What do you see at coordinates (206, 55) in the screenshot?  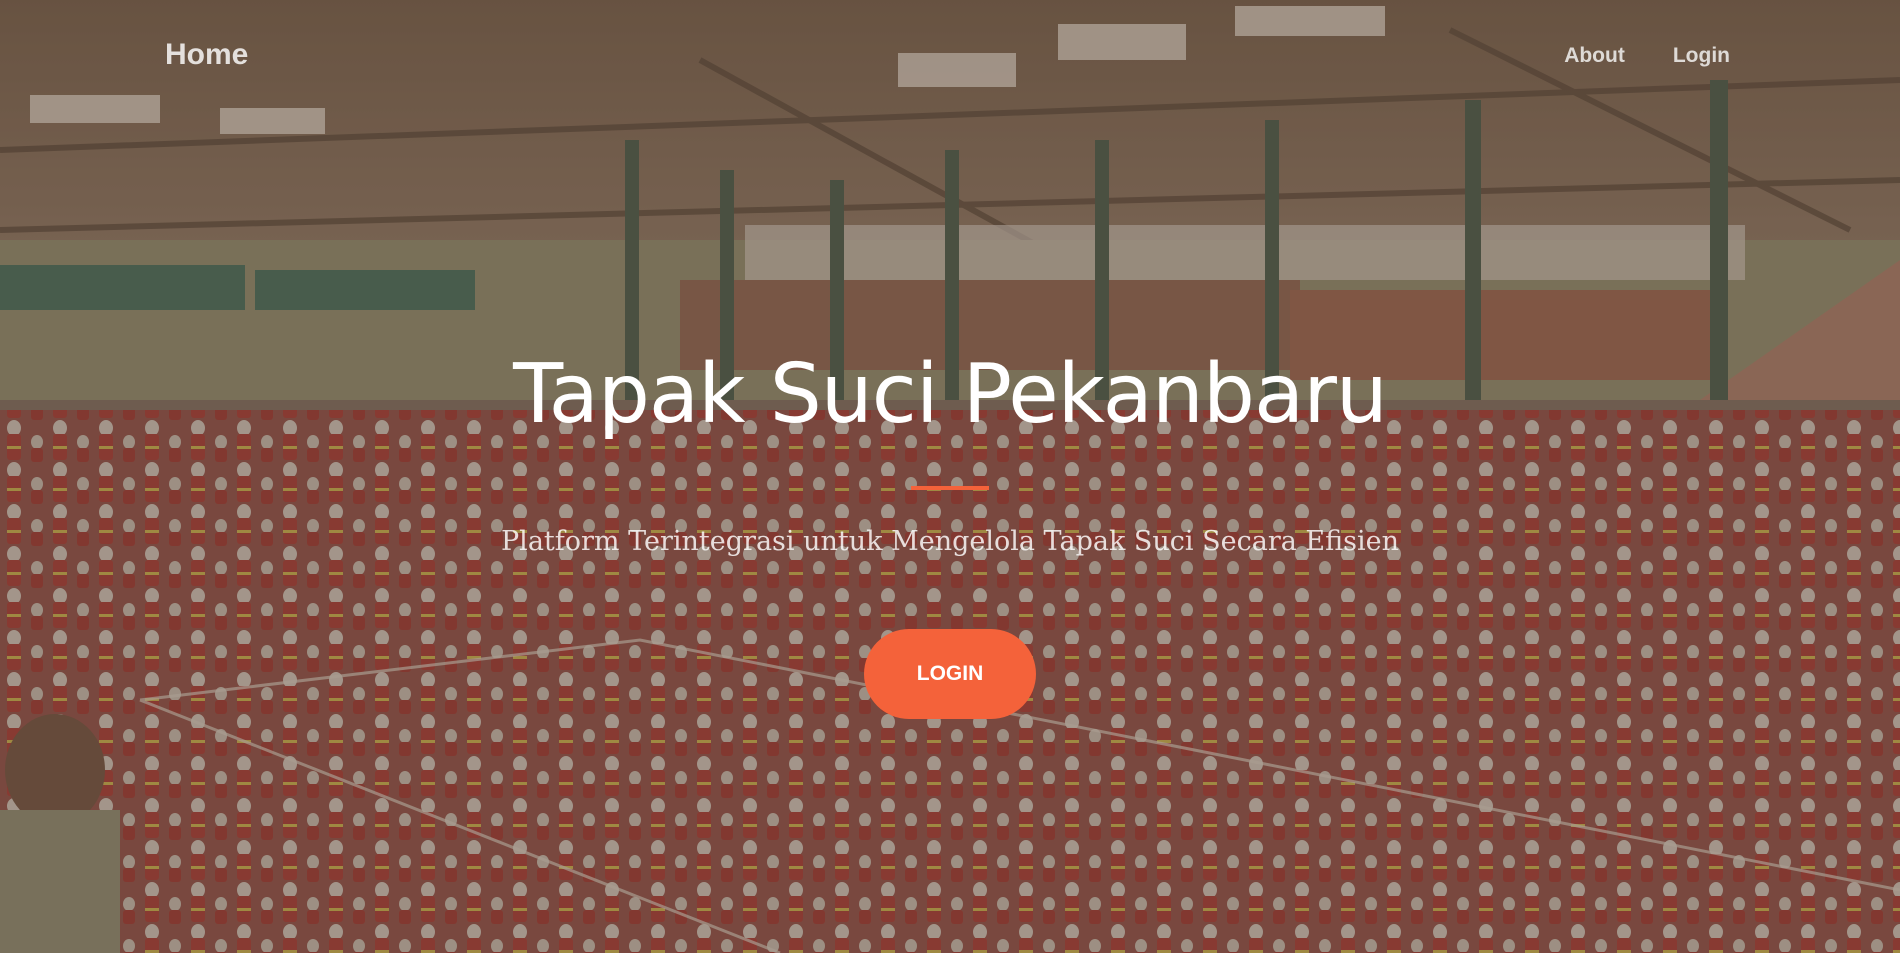 I see `home-link: Home` at bounding box center [206, 55].